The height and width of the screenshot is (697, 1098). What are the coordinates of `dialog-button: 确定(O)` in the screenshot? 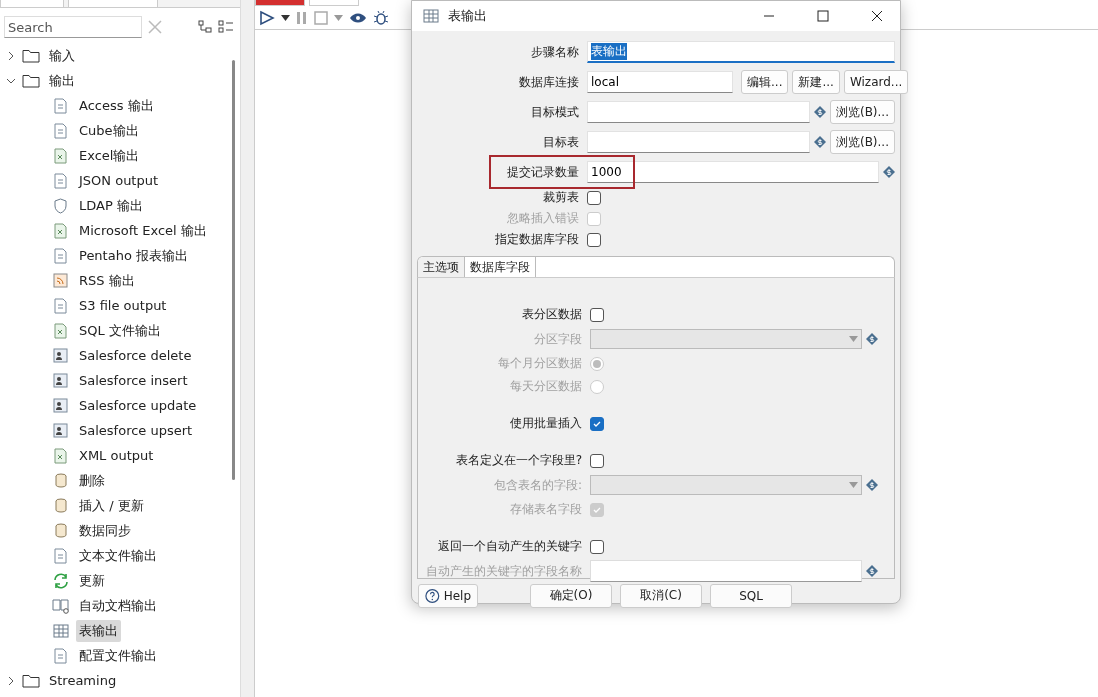 It's located at (571, 595).